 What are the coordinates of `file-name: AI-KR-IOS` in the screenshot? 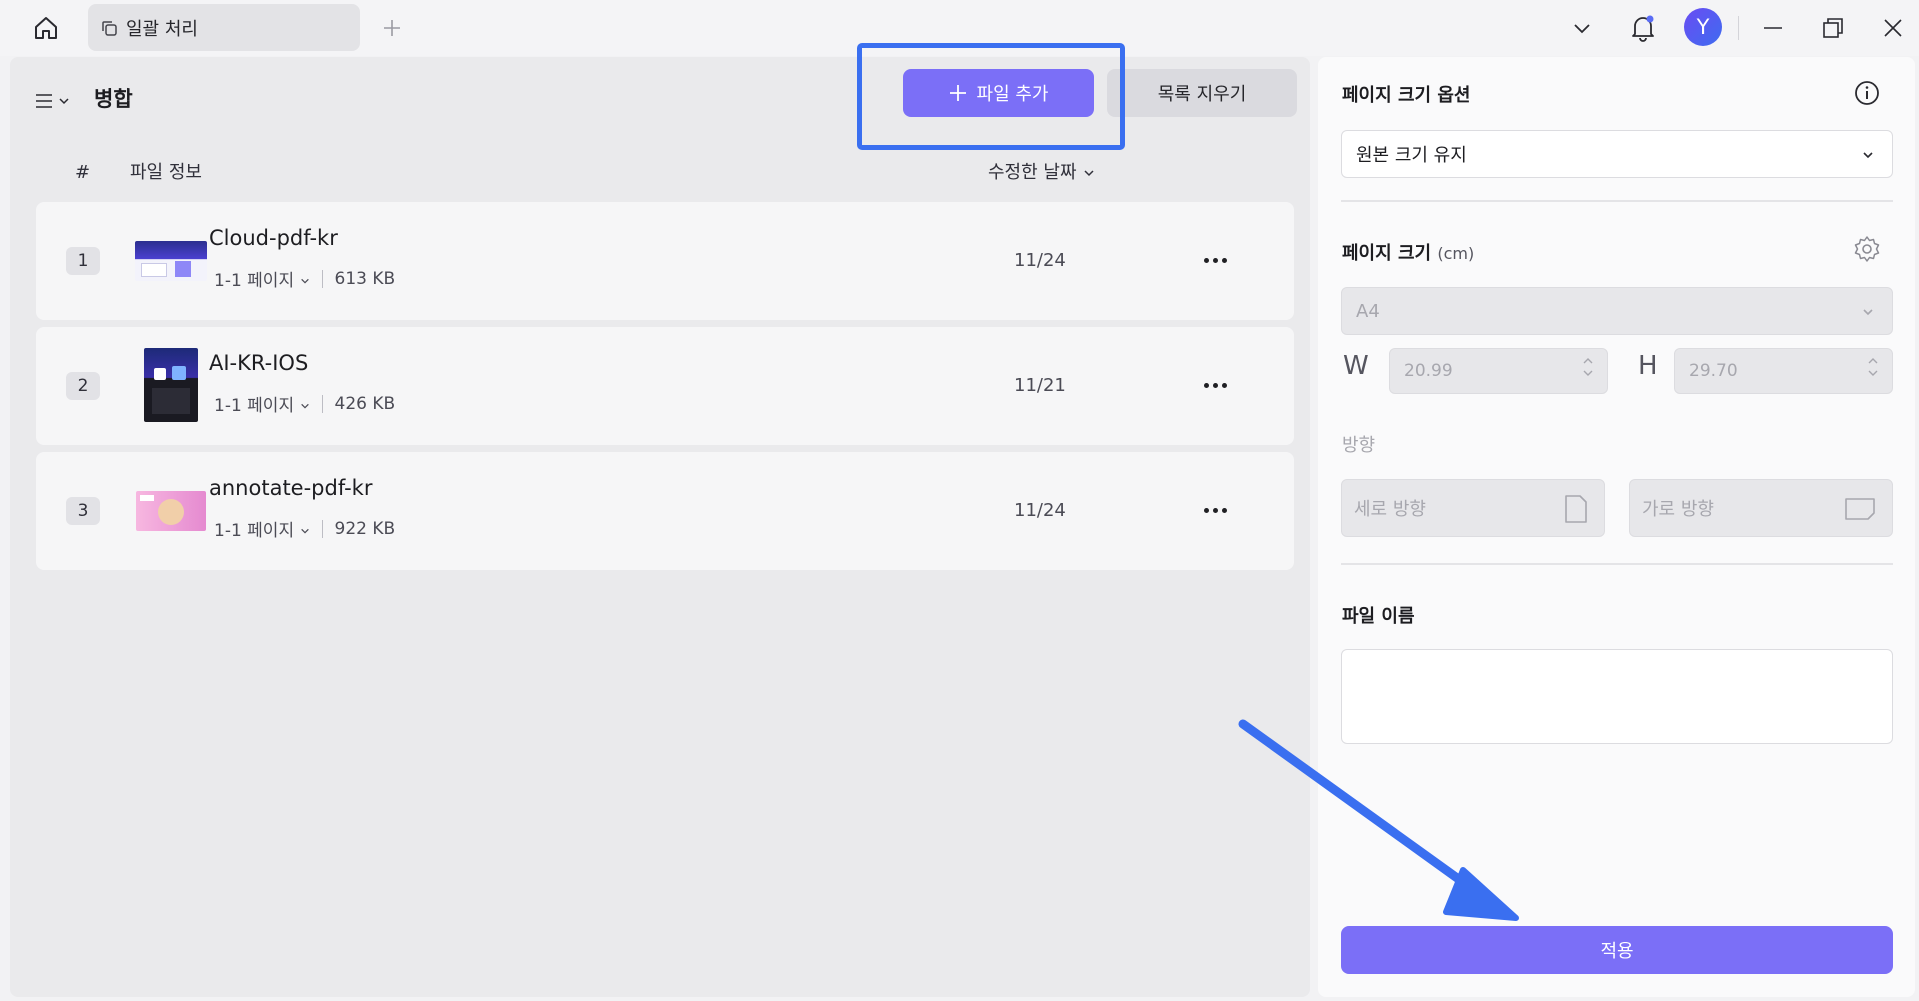 It's located at (259, 363).